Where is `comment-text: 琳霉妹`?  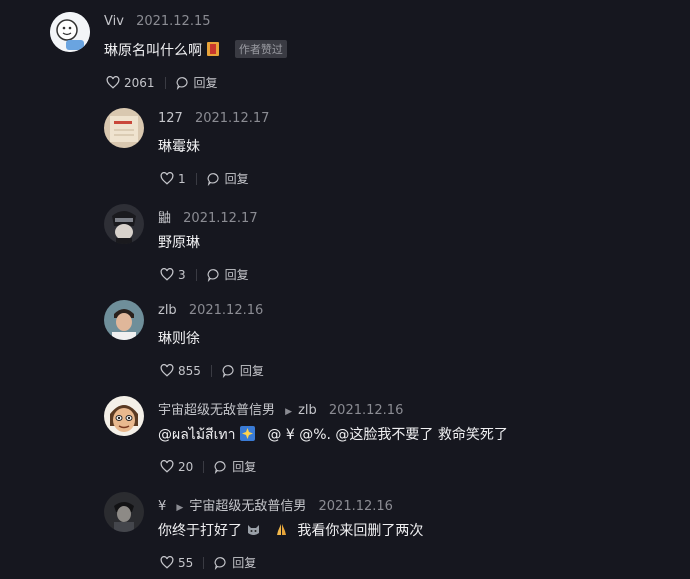 comment-text: 琳霉妹 is located at coordinates (179, 147).